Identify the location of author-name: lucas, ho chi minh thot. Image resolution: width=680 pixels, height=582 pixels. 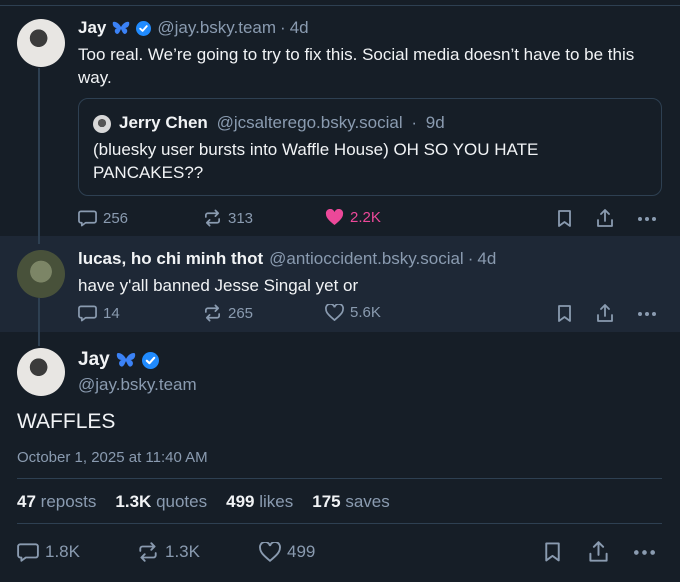
(170, 259).